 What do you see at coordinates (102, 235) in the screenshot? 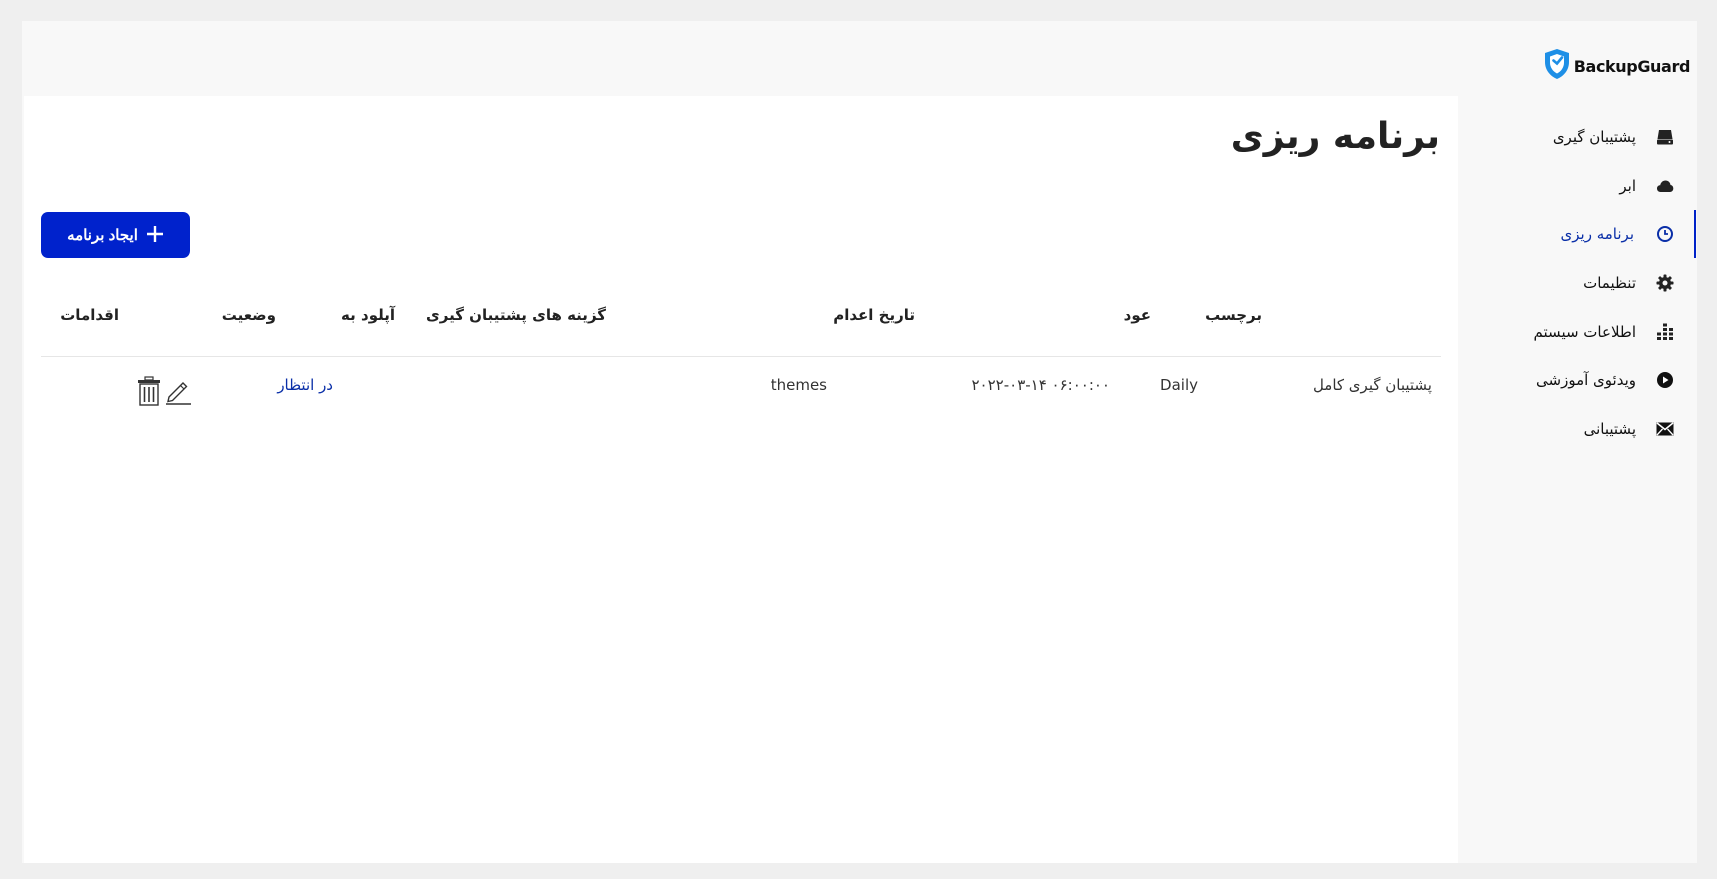
I see `create-schedule-label: ایجاد برنامه` at bounding box center [102, 235].